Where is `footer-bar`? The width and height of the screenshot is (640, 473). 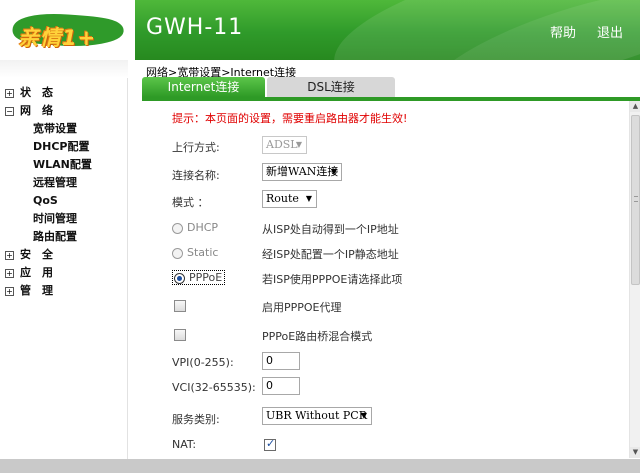 footer-bar is located at coordinates (320, 466).